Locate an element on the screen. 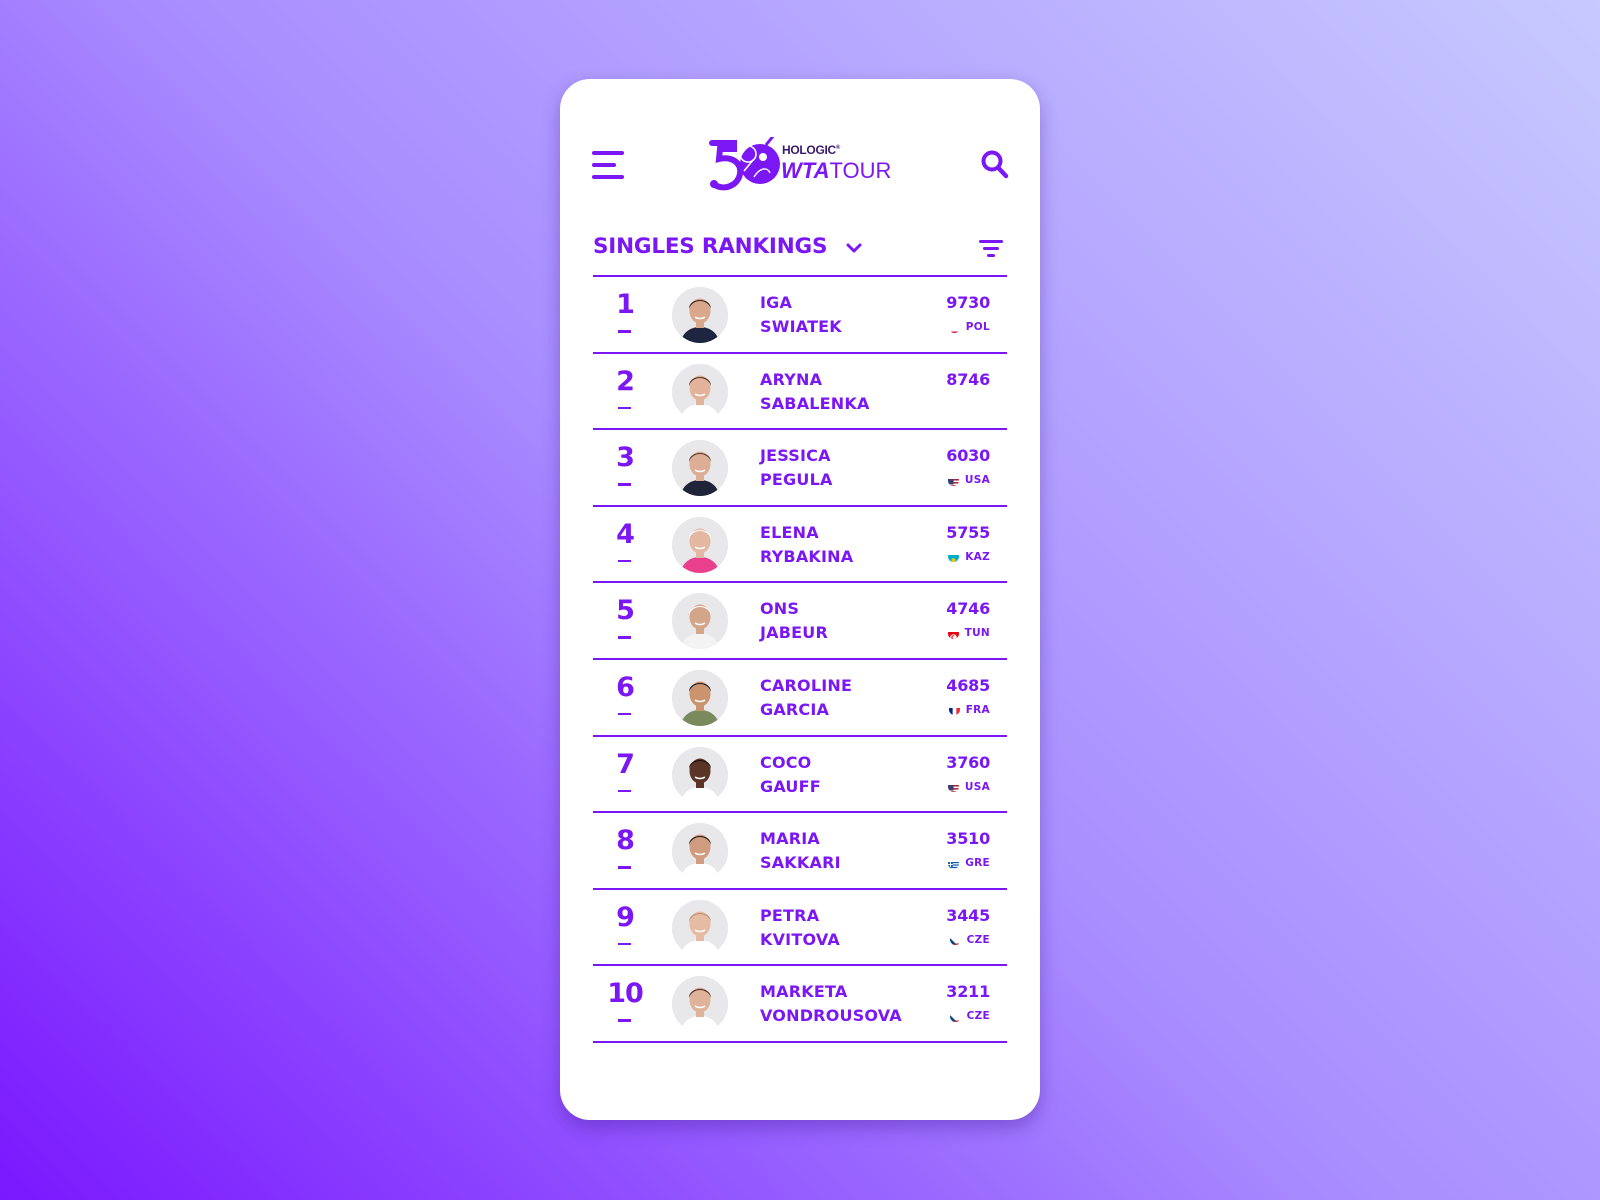 The height and width of the screenshot is (1200, 1600). ranking-row-7: 7 COCO GAUFF 3760 USA is located at coordinates (800, 775).